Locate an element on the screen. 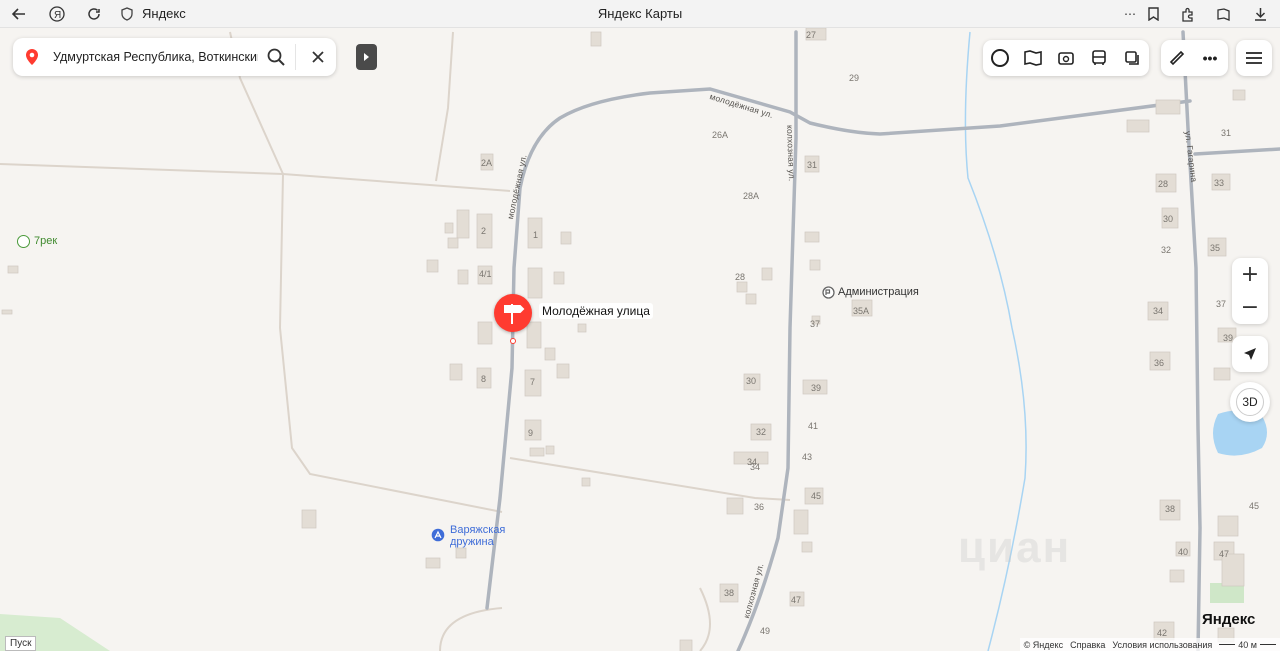 This screenshot has width=1280, height=651. hamburger-icon is located at coordinates (1254, 58).